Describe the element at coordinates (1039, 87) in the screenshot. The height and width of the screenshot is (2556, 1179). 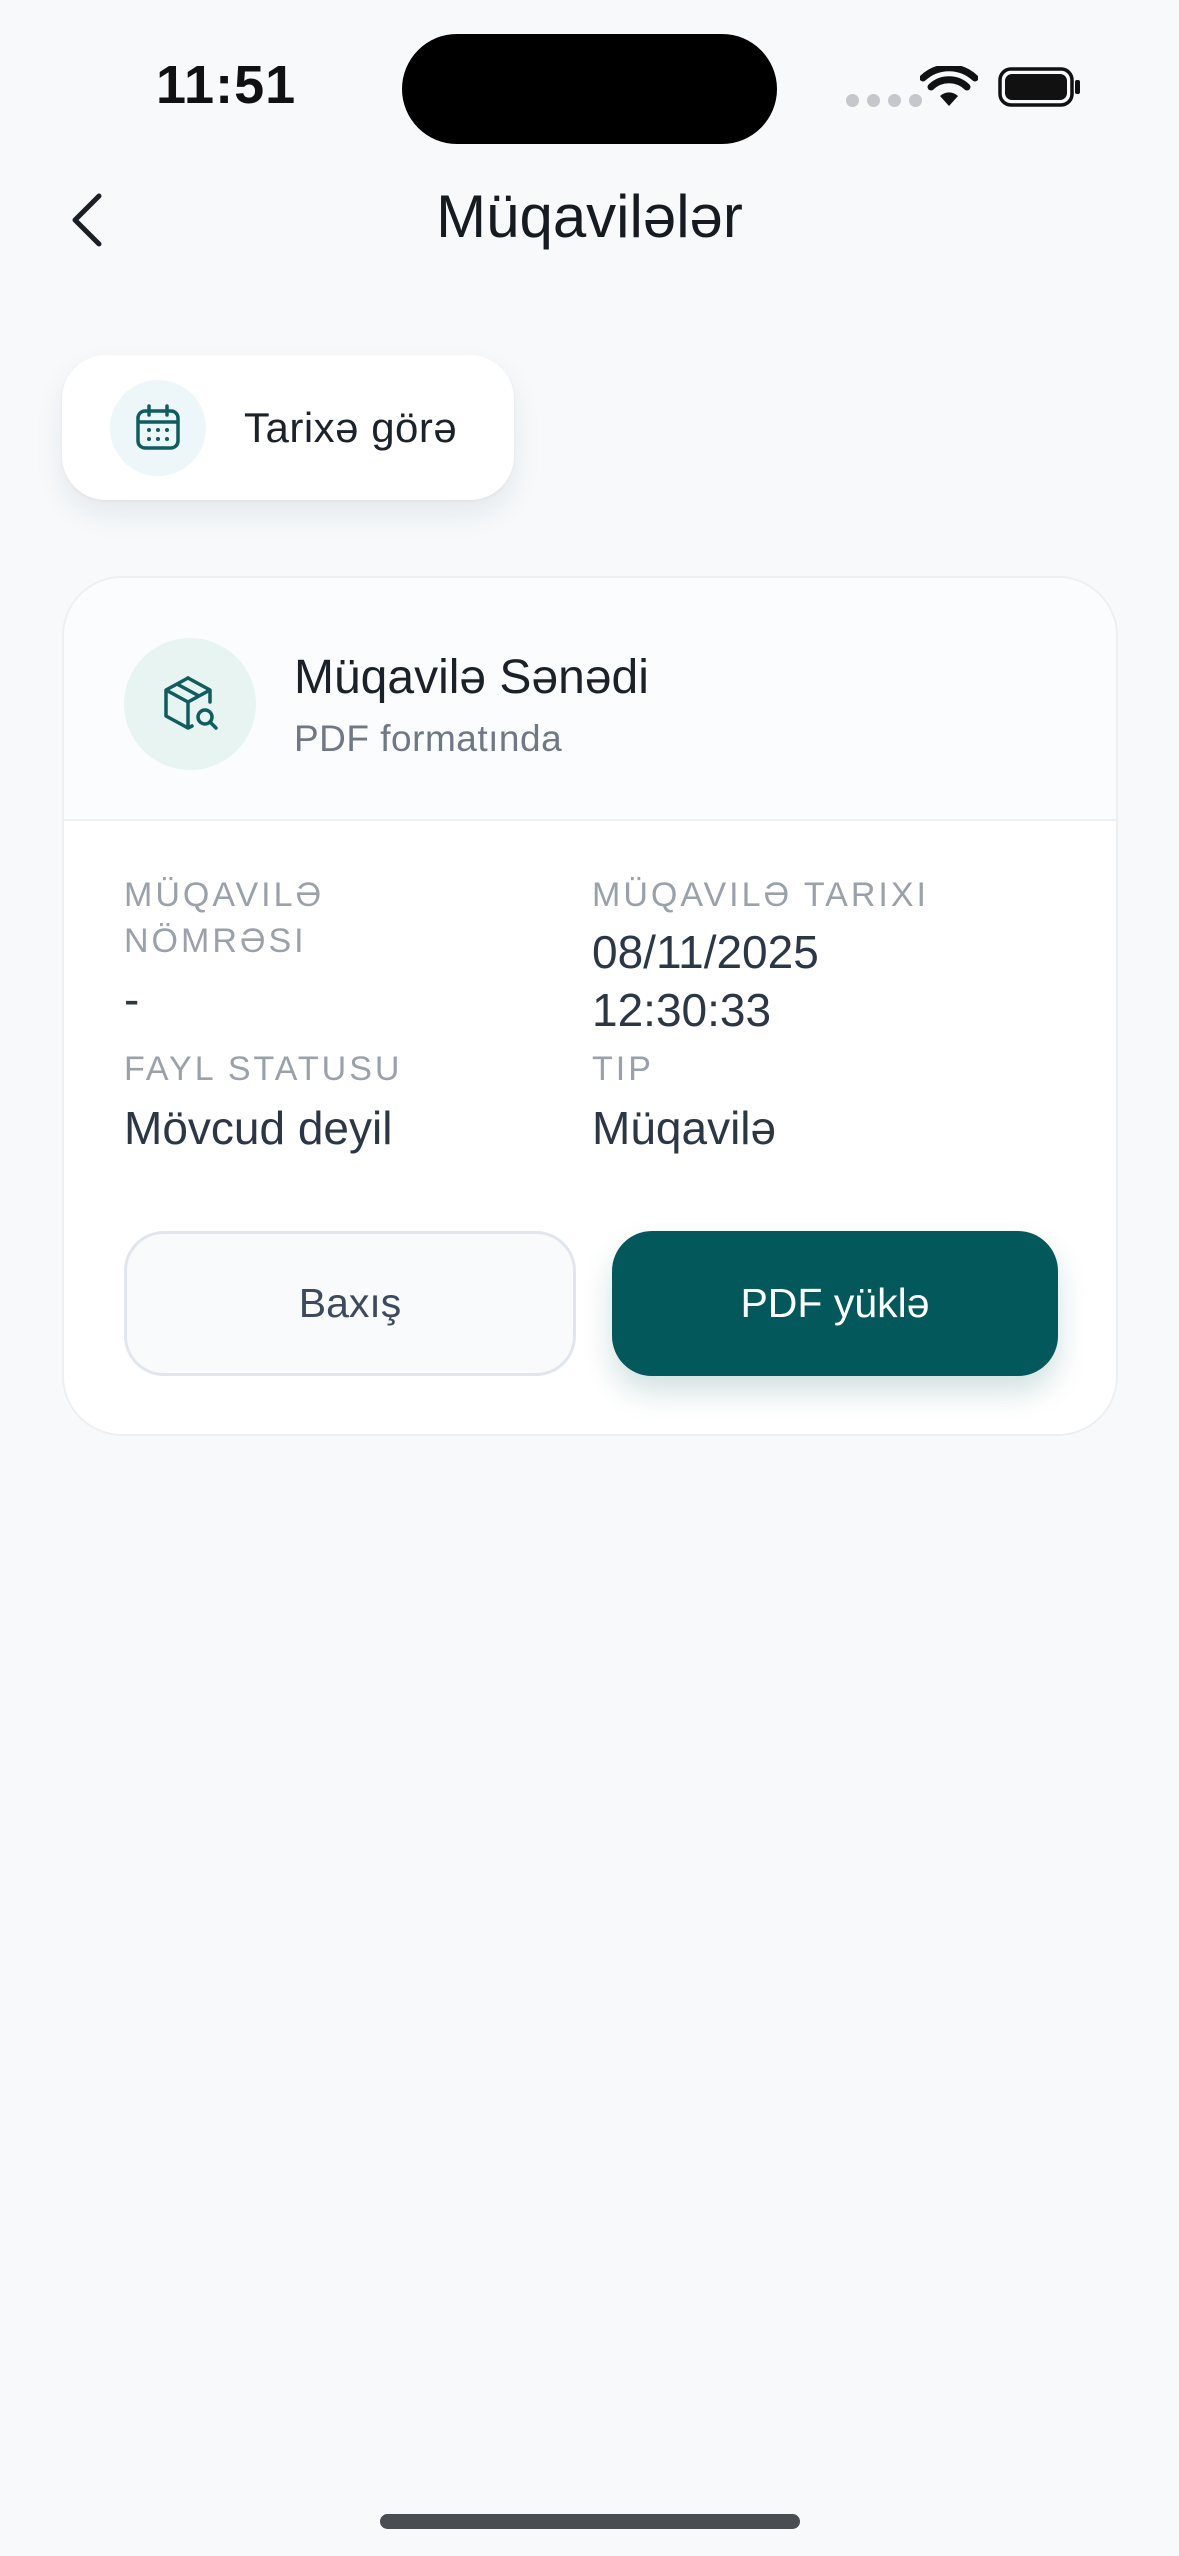
I see `battery-icon` at that location.